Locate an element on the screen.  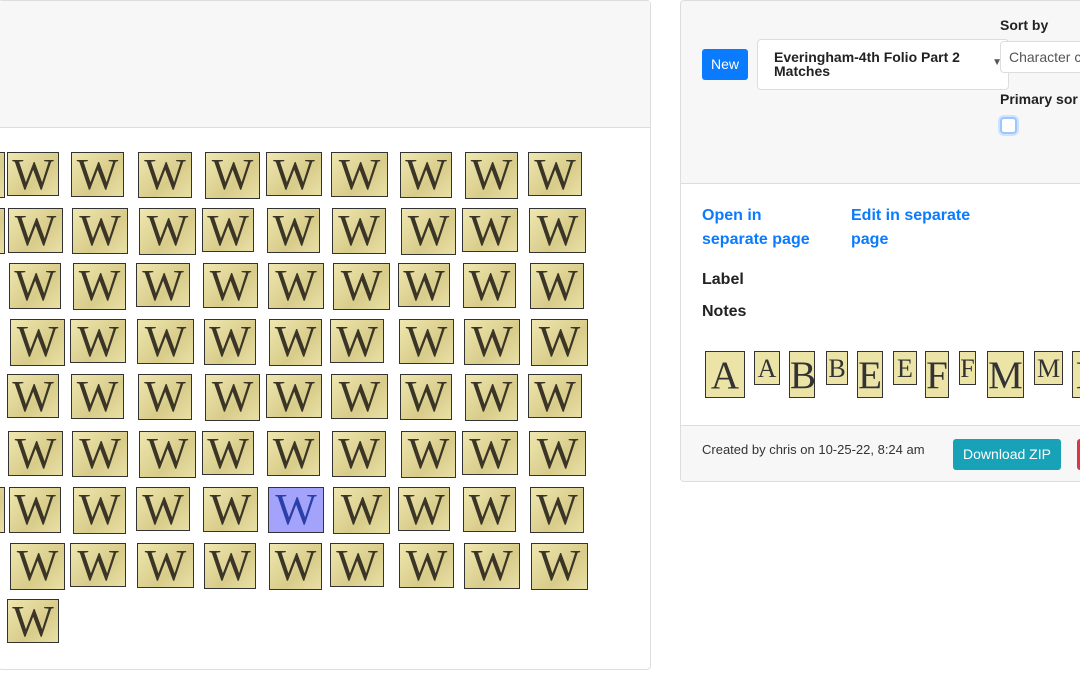
sample-character: I is located at coordinates (1076, 374).